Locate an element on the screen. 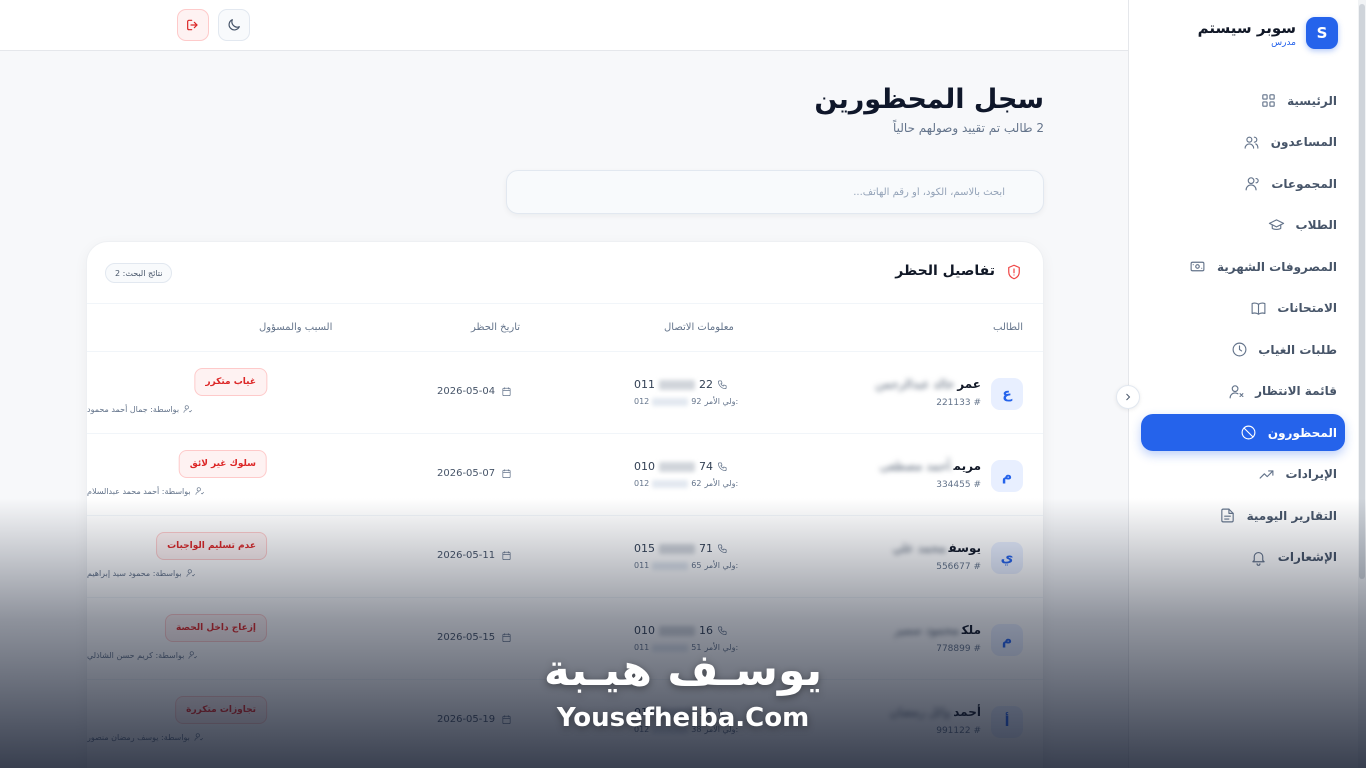 The image size is (1366, 768). sidebar-item-label: الرئيسية is located at coordinates (1312, 100).